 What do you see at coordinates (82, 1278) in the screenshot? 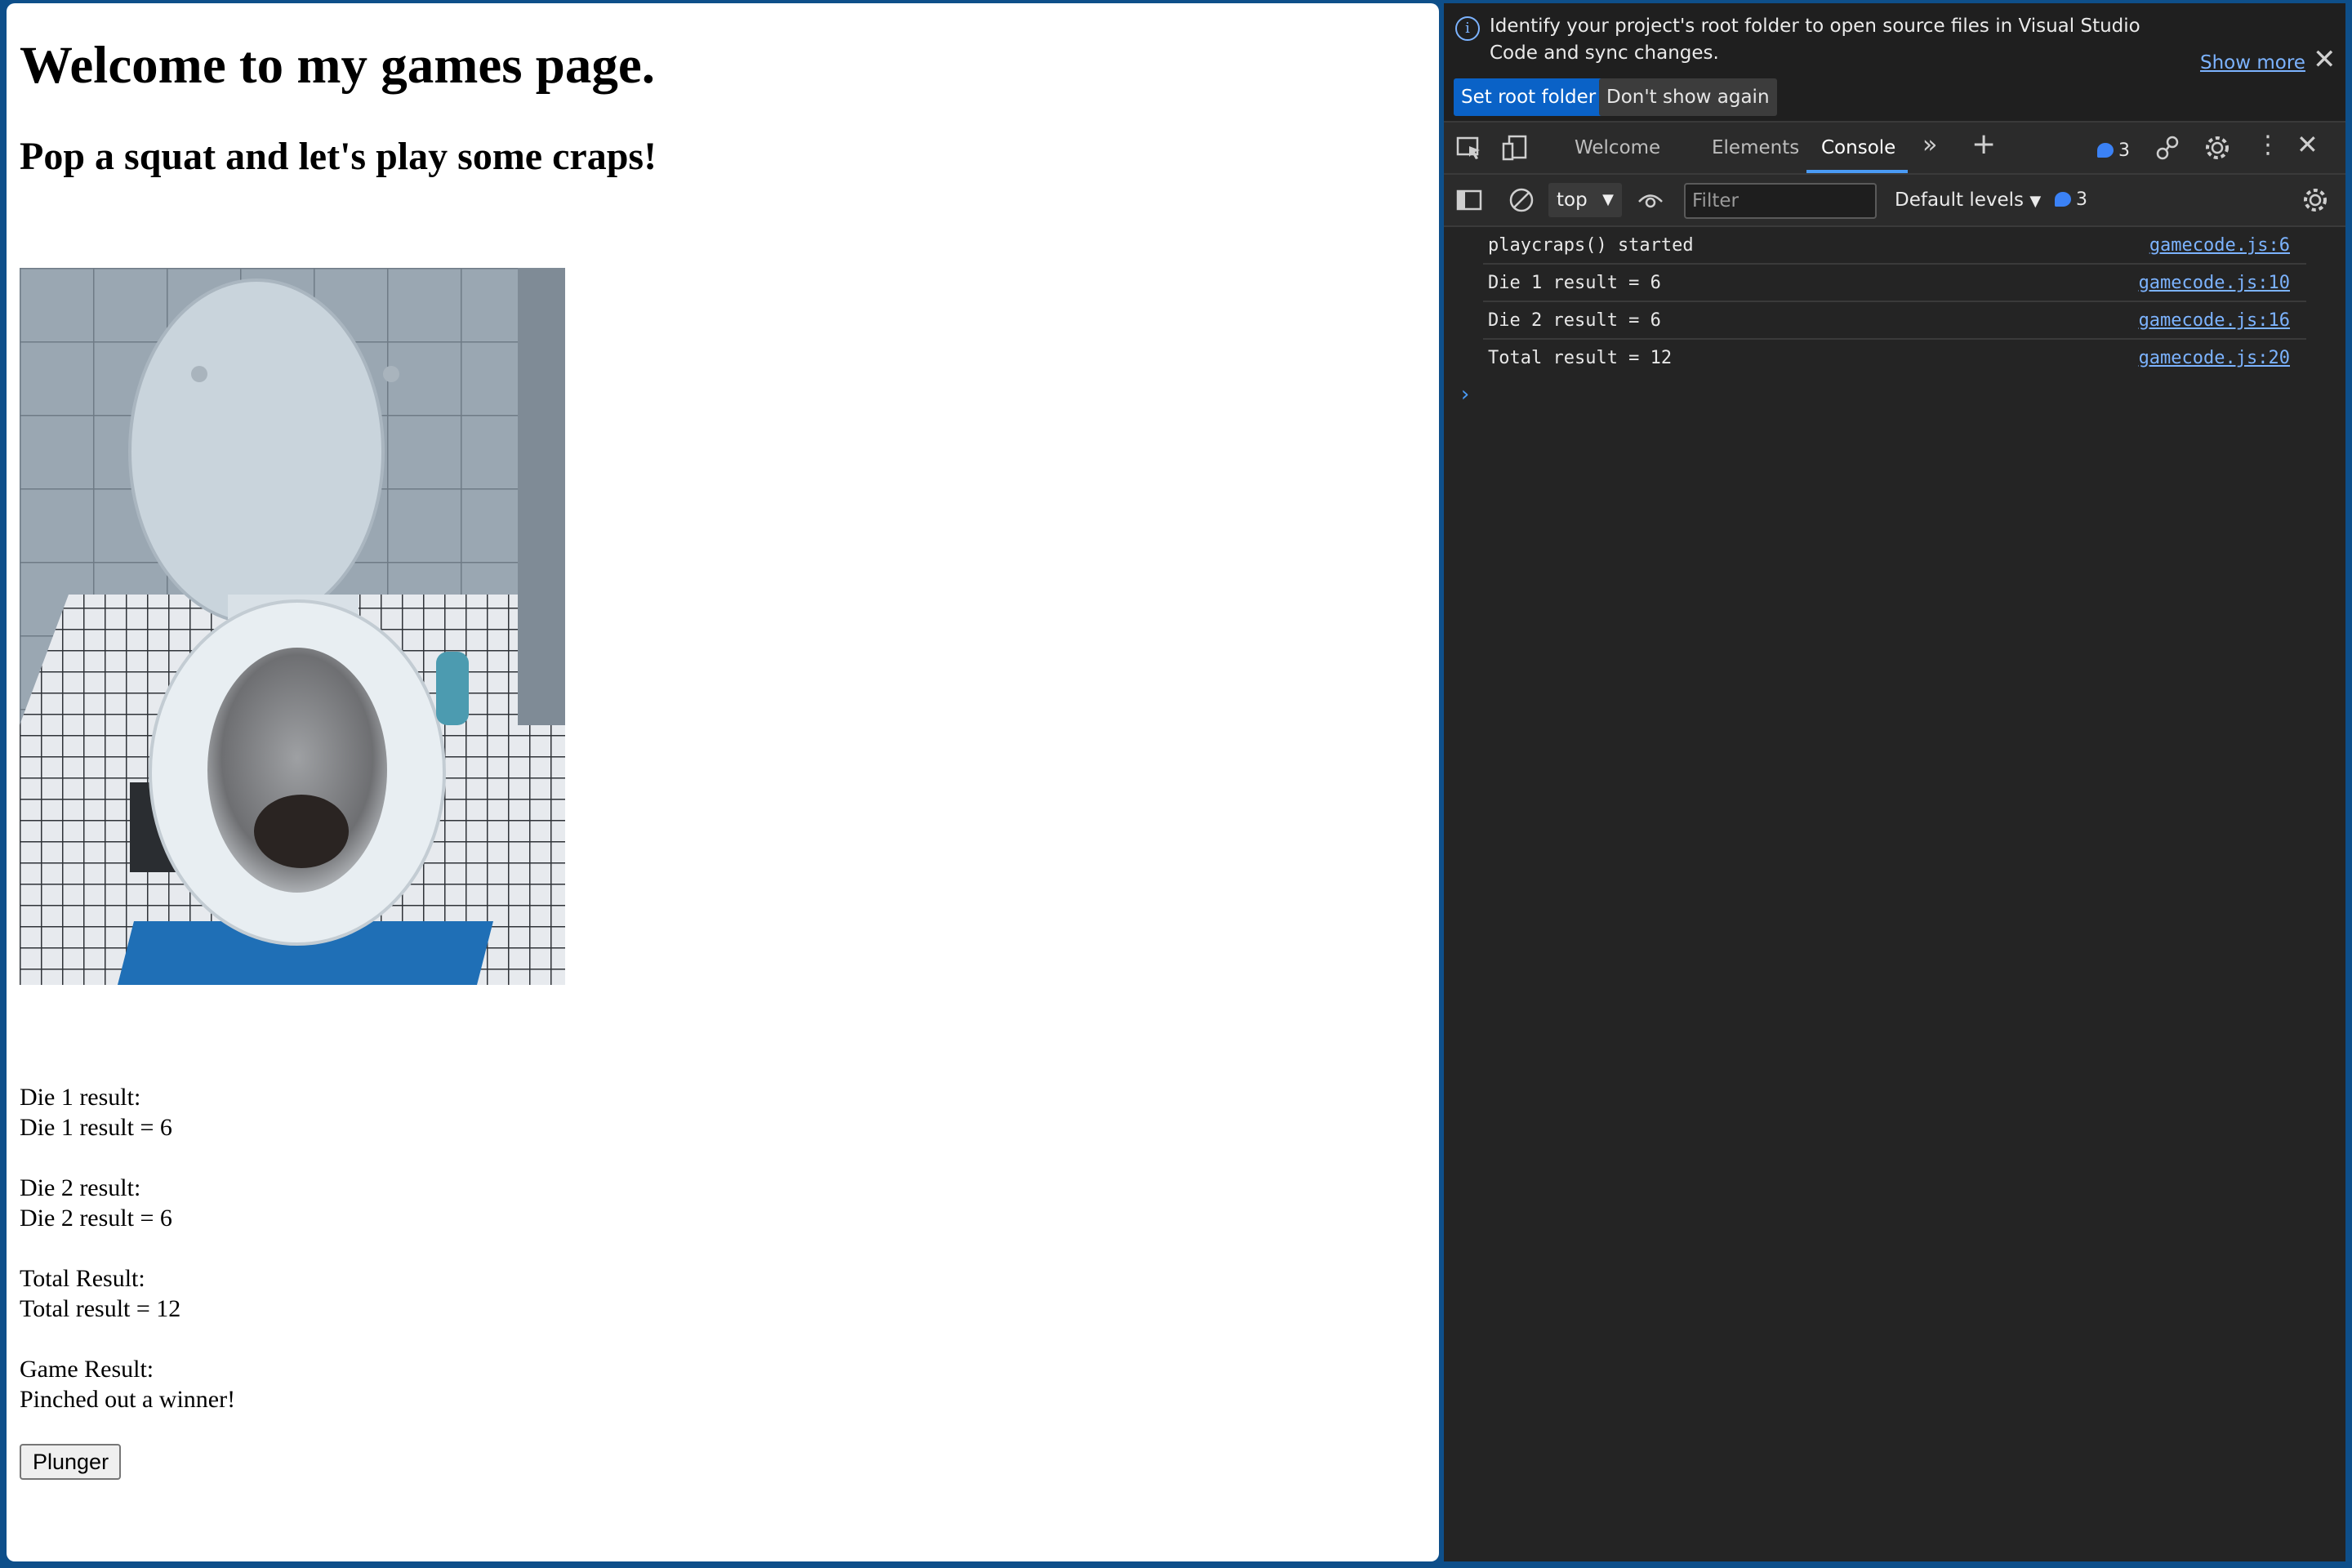
I see `total-label: Total Result:` at bounding box center [82, 1278].